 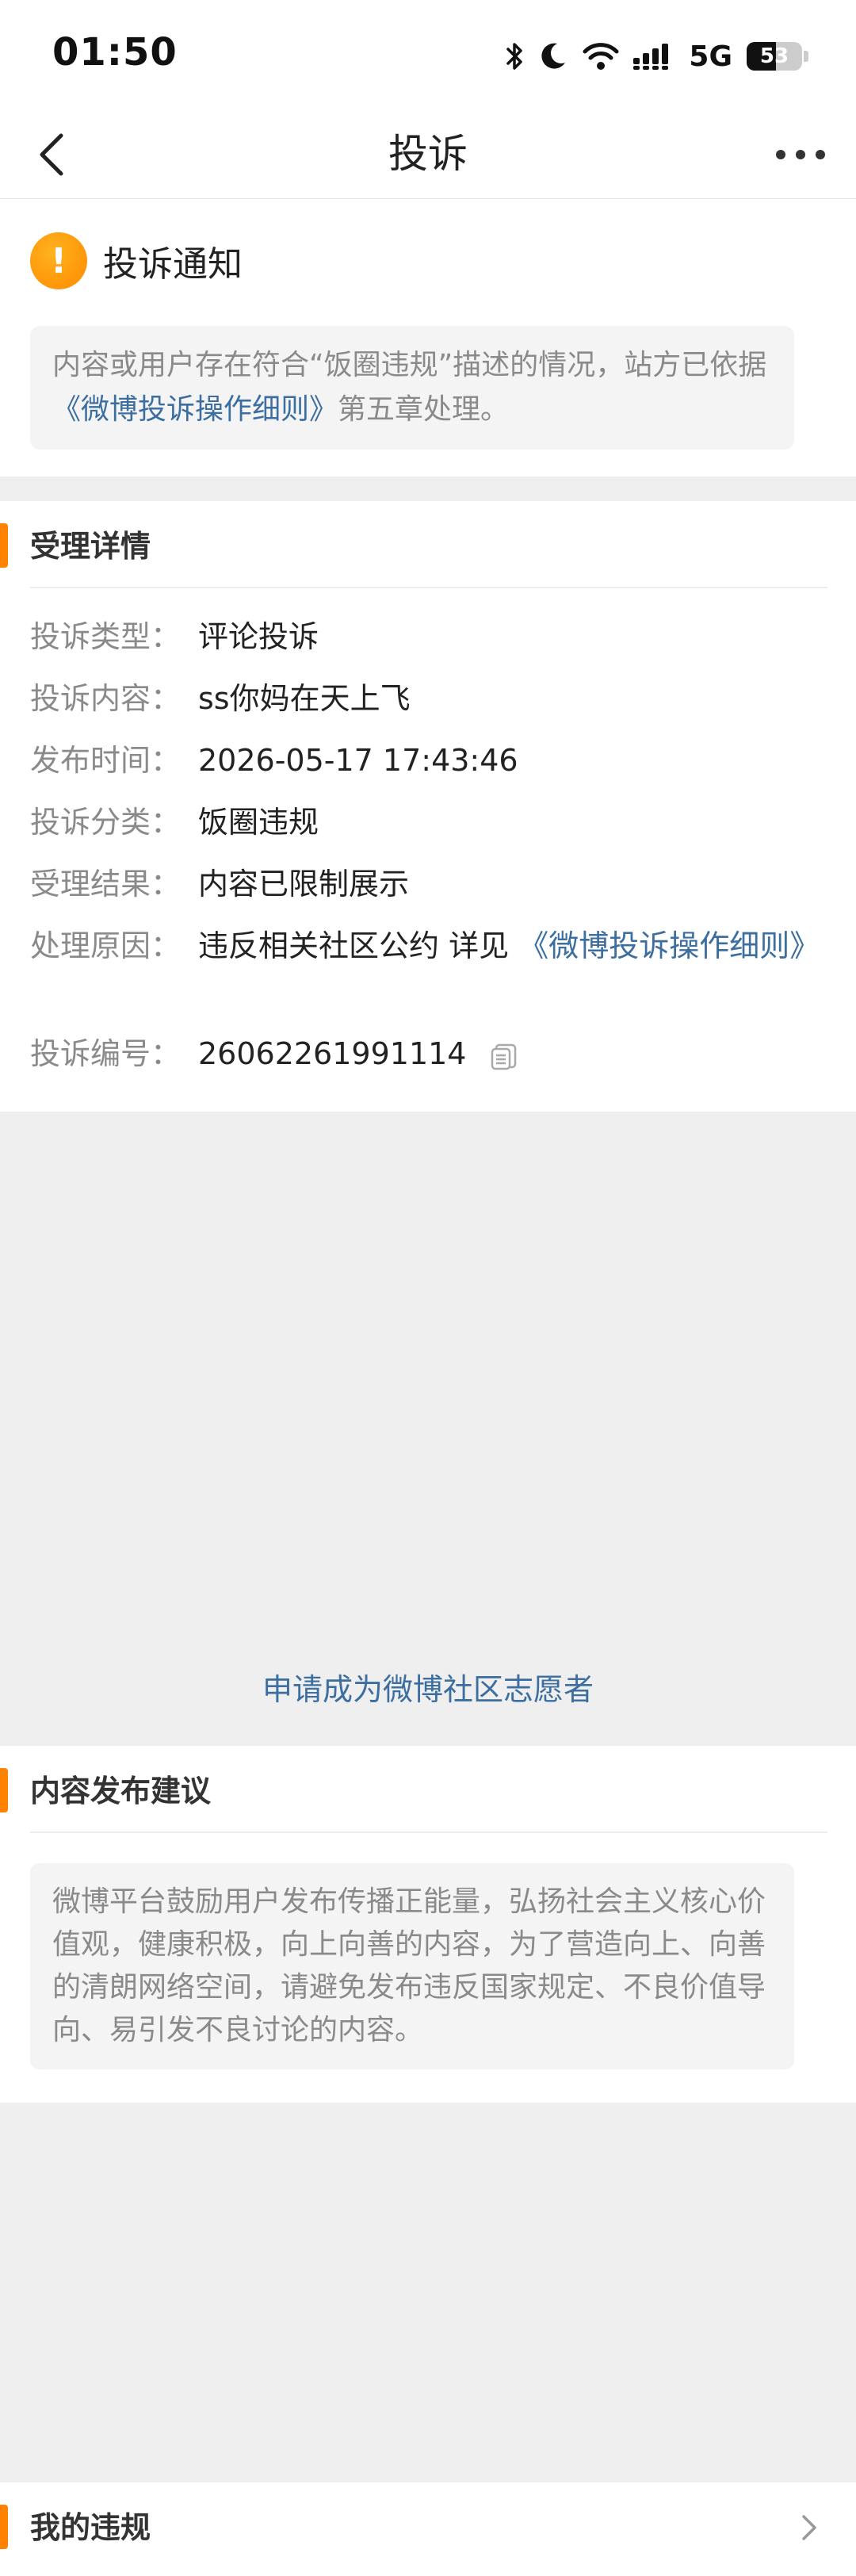 I want to click on moon-icon, so click(x=553, y=56).